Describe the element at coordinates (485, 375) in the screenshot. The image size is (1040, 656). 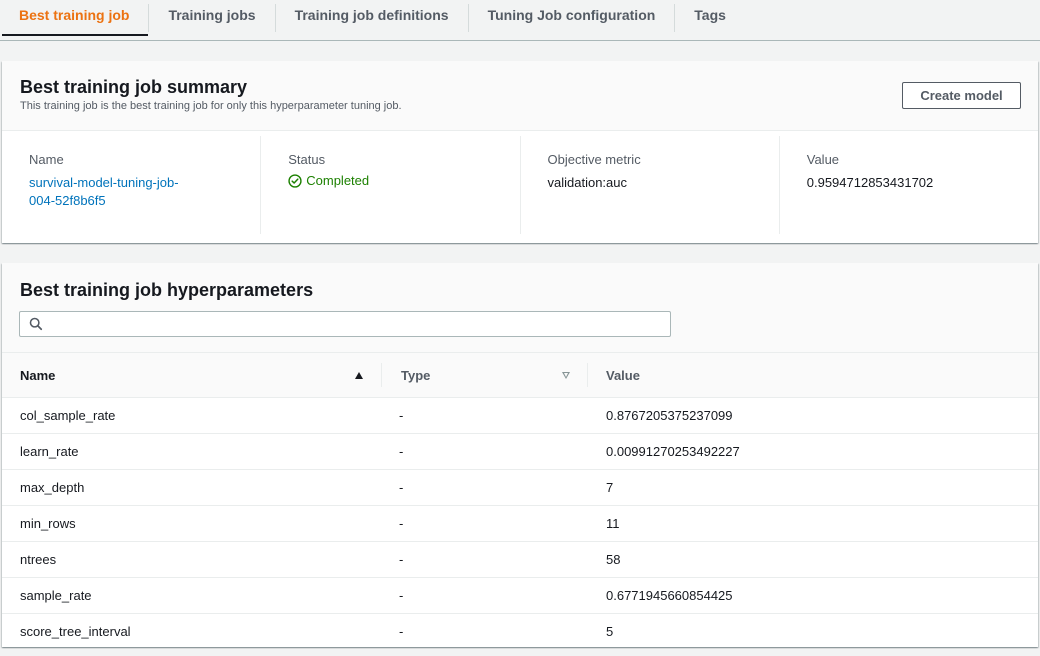
I see `column-header-type: Type` at that location.